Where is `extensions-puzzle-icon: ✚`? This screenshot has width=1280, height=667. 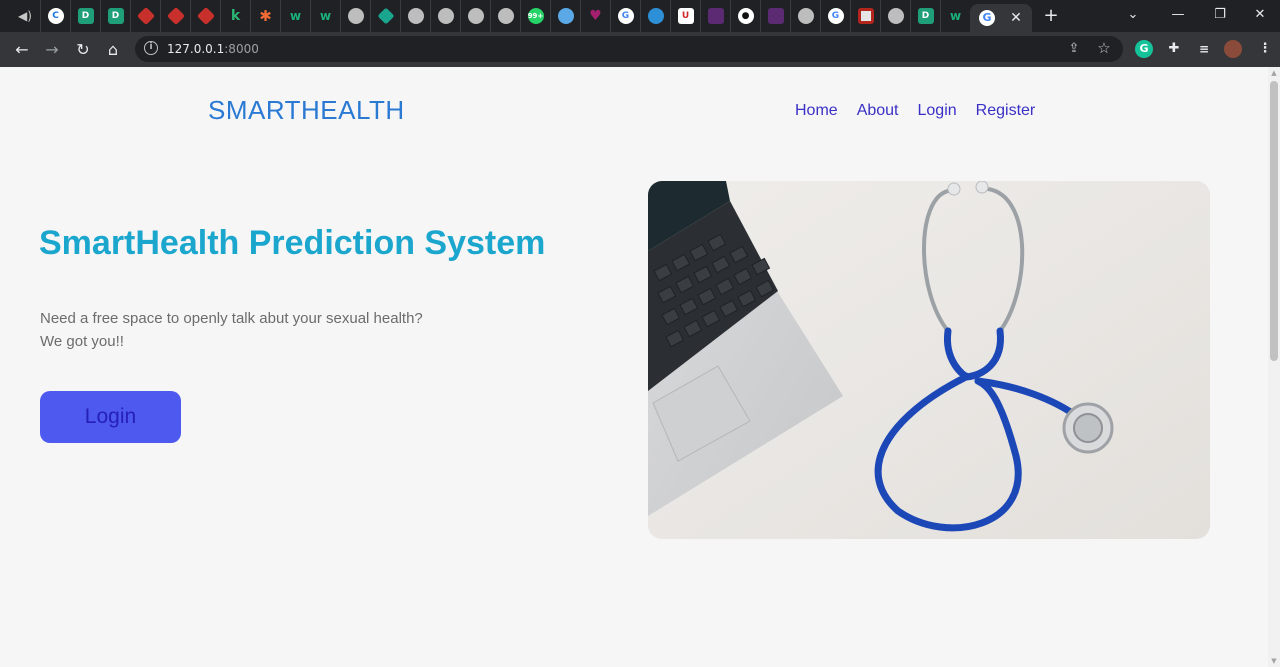
extensions-puzzle-icon: ✚ is located at coordinates (1174, 49).